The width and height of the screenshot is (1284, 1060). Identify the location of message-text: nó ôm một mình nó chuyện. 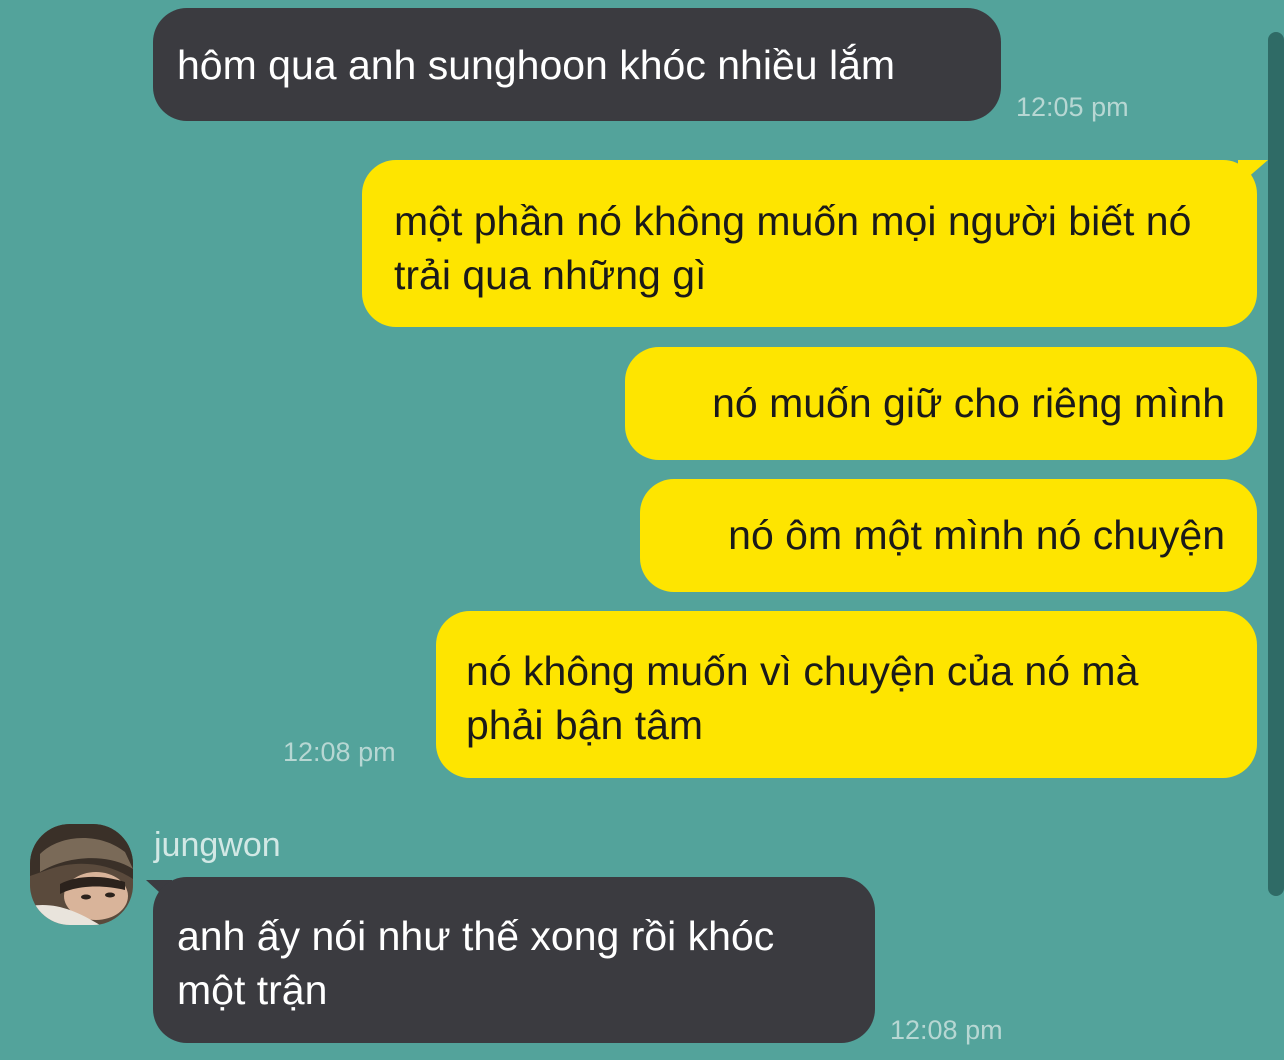
(976, 535).